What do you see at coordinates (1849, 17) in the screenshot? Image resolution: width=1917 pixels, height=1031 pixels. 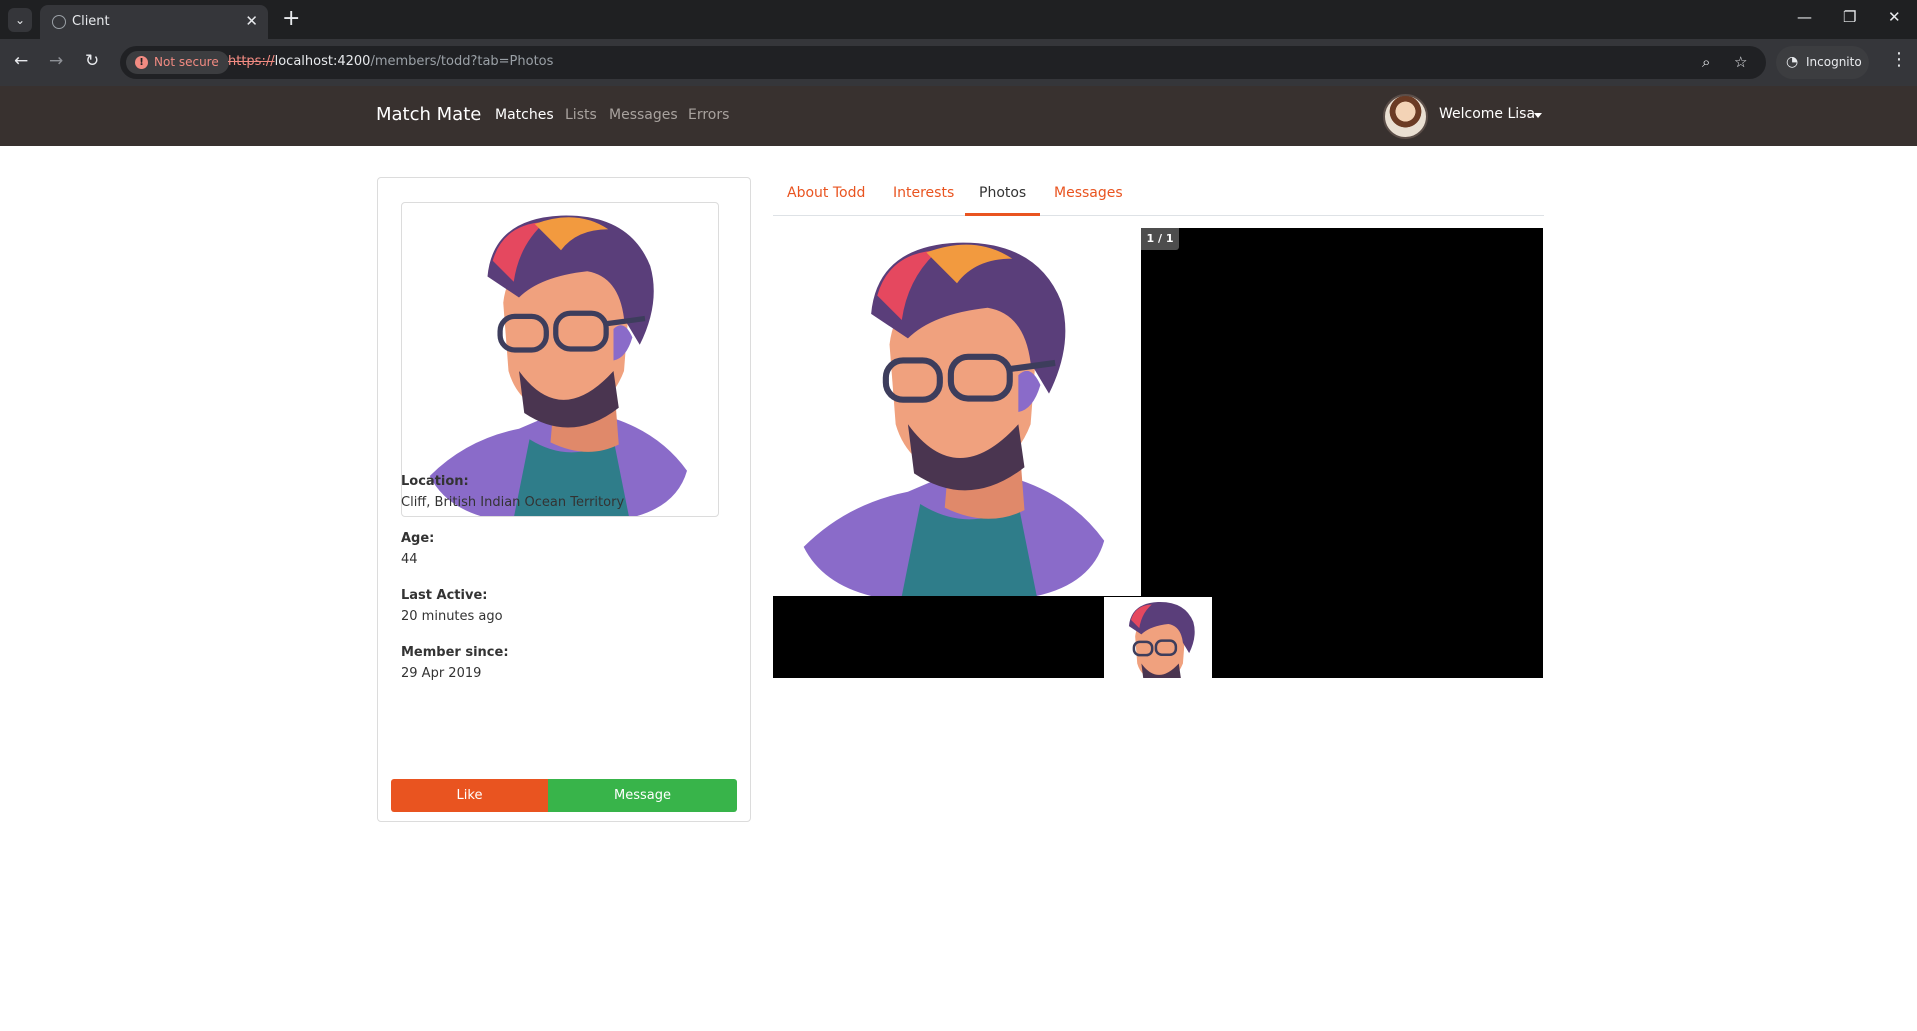 I see `restore-window-button: ❐` at bounding box center [1849, 17].